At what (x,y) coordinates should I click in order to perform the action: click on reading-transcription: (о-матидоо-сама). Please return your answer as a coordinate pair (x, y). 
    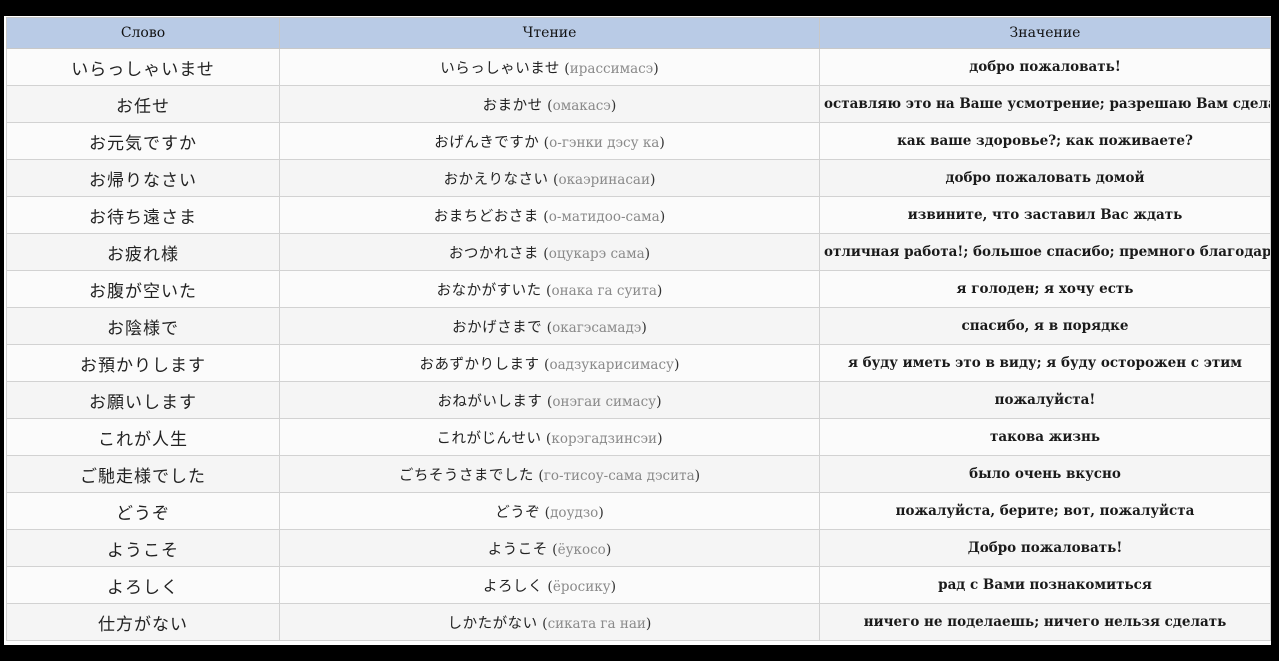
    Looking at the image, I should click on (602, 216).